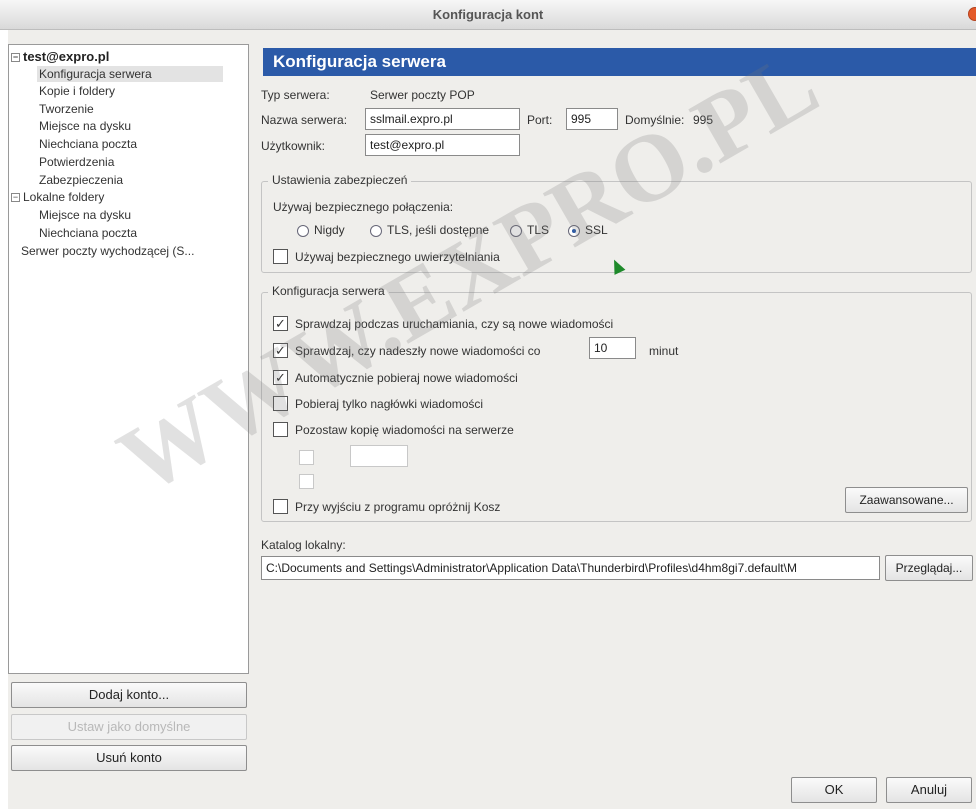 The image size is (976, 809). What do you see at coordinates (88, 233) in the screenshot?
I see `tree-item-local-junk: Niechciana poczta` at bounding box center [88, 233].